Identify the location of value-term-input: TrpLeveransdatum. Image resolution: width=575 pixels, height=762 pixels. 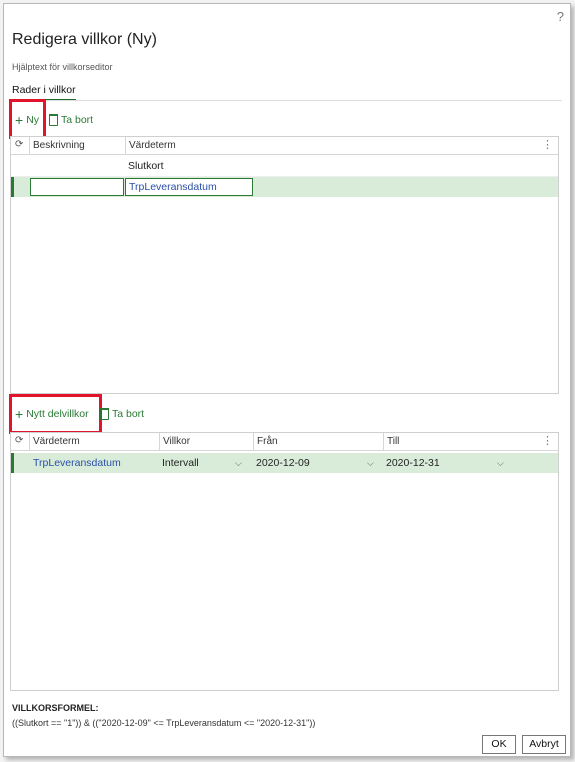
(189, 187).